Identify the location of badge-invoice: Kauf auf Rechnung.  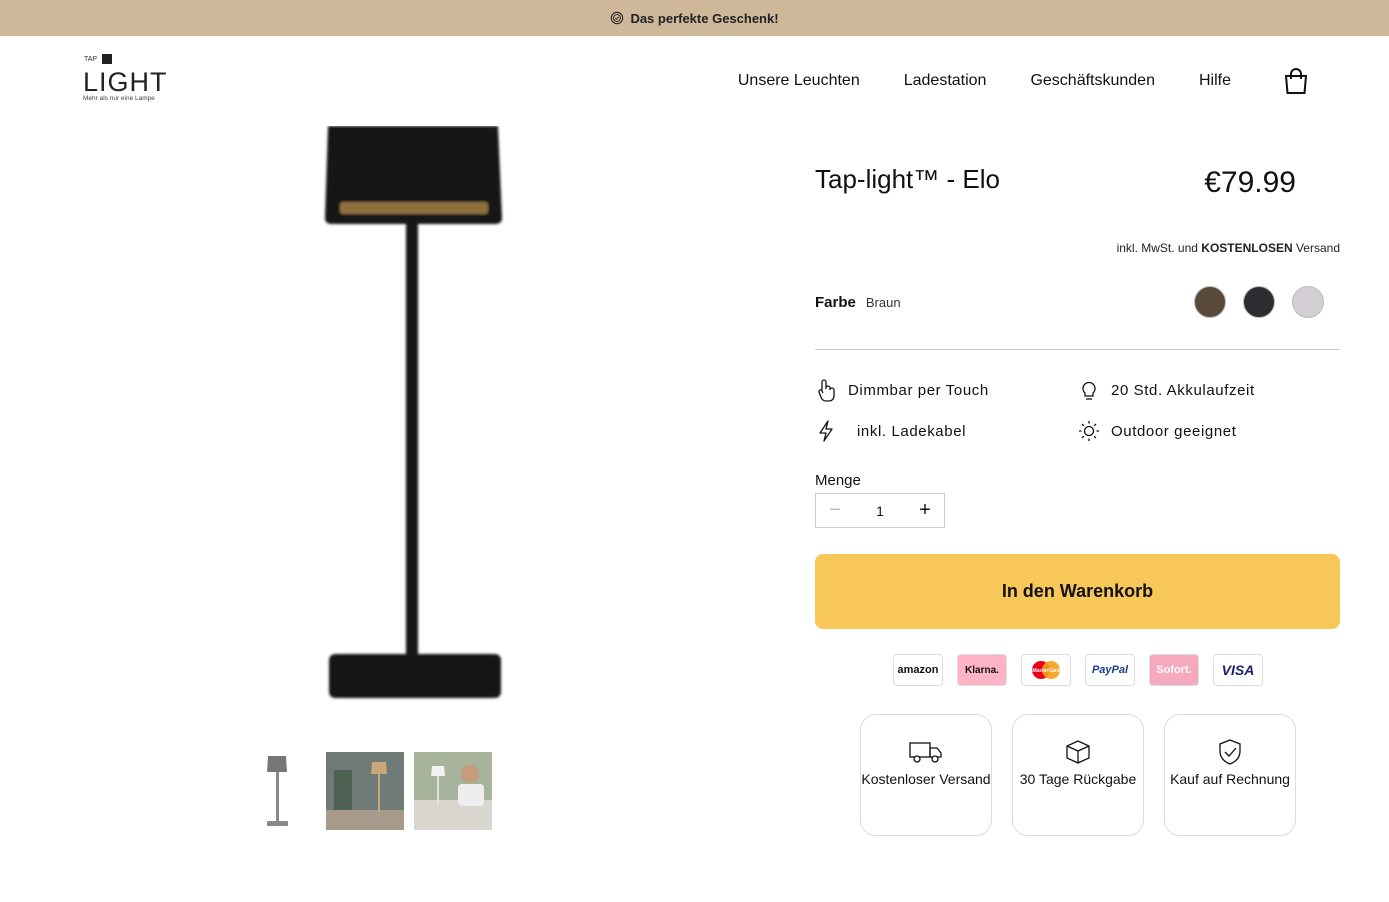
(1230, 775).